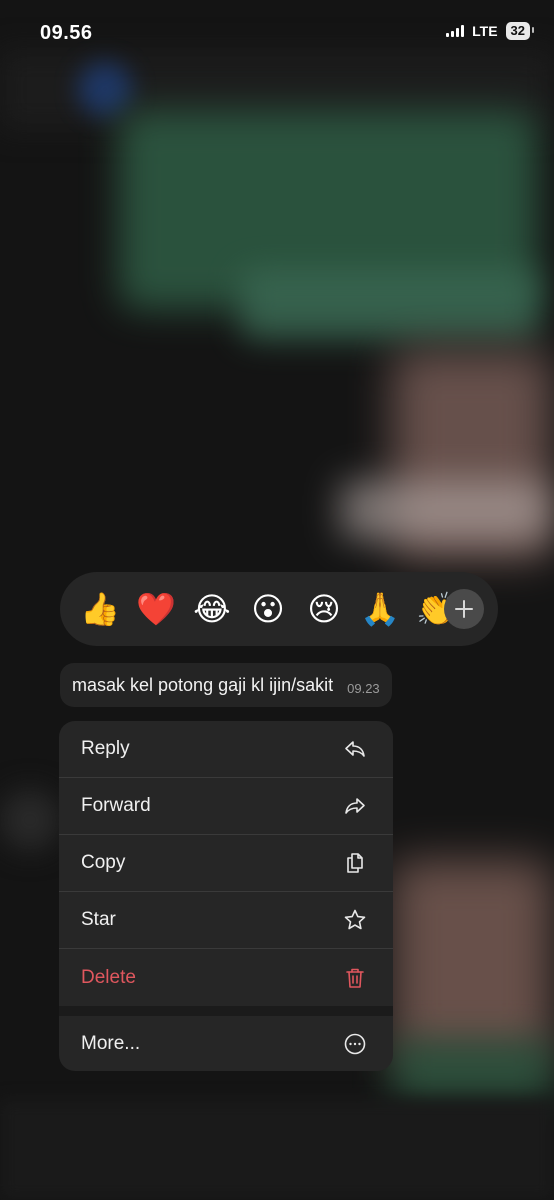 Image resolution: width=554 pixels, height=1200 pixels. I want to click on blurred-outgoing-bubble-tail, so click(390, 305).